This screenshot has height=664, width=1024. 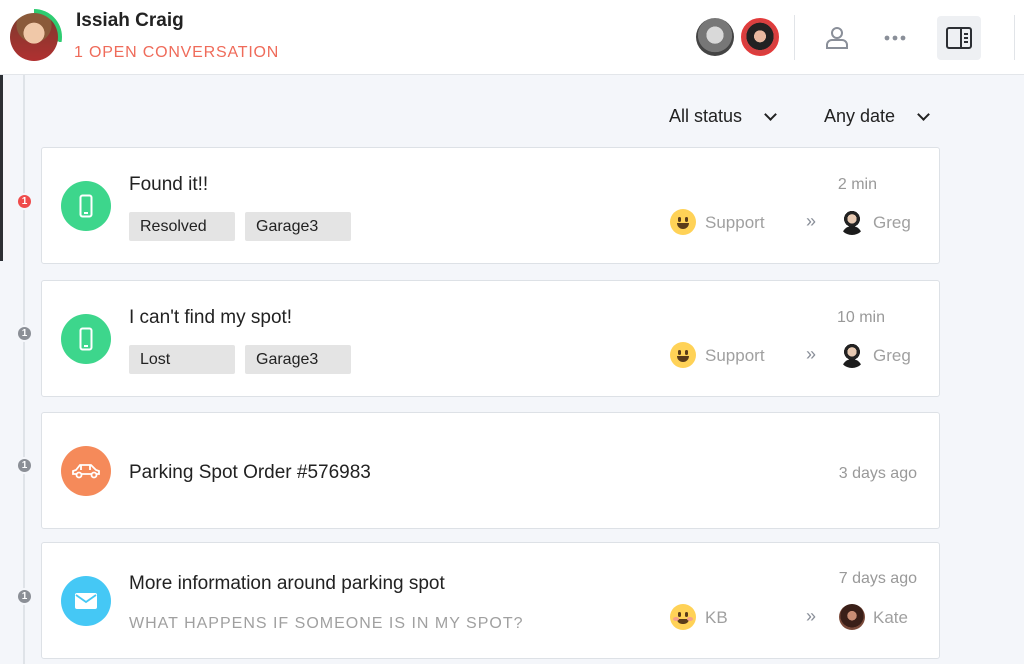 What do you see at coordinates (794, 37) in the screenshot?
I see `header-divider` at bounding box center [794, 37].